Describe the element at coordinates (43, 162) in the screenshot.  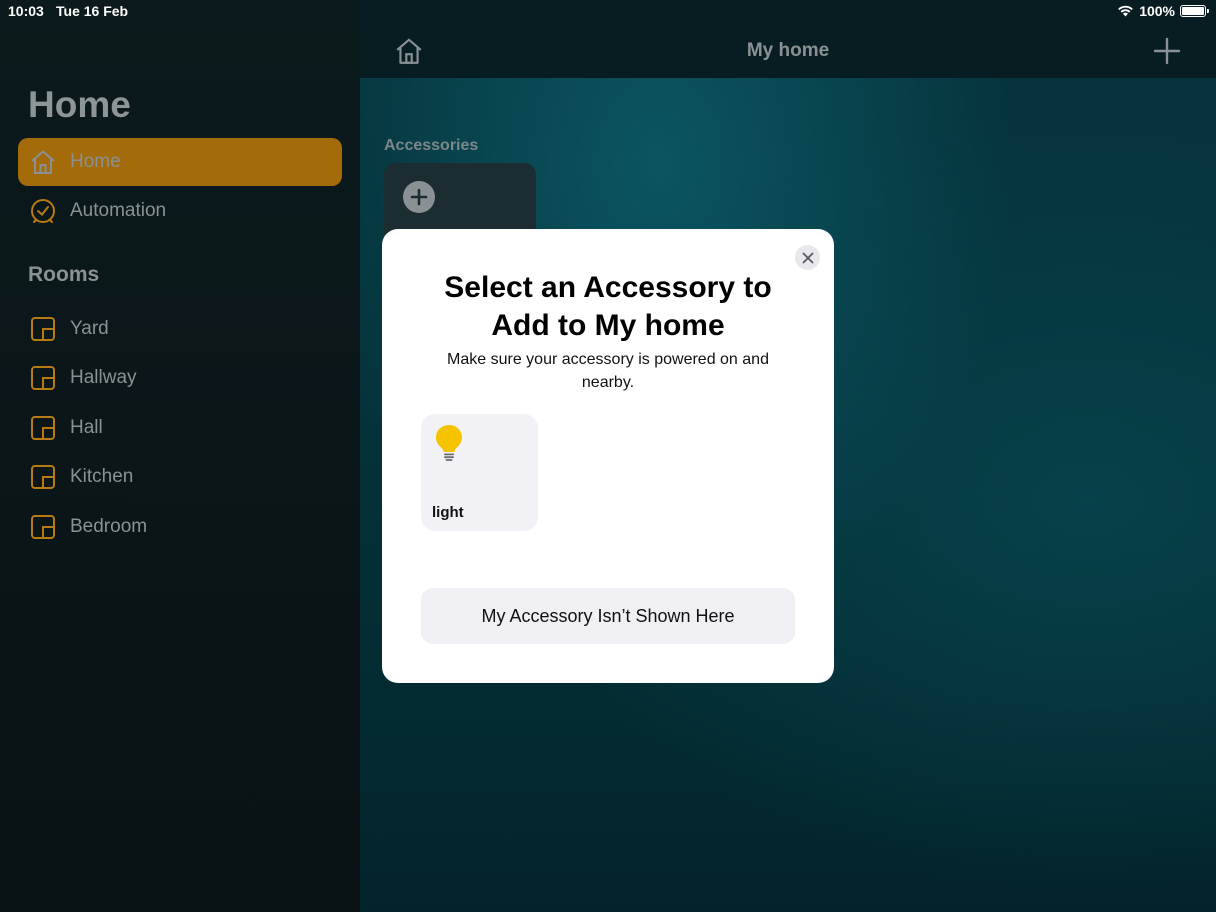
I see `house-icon` at that location.